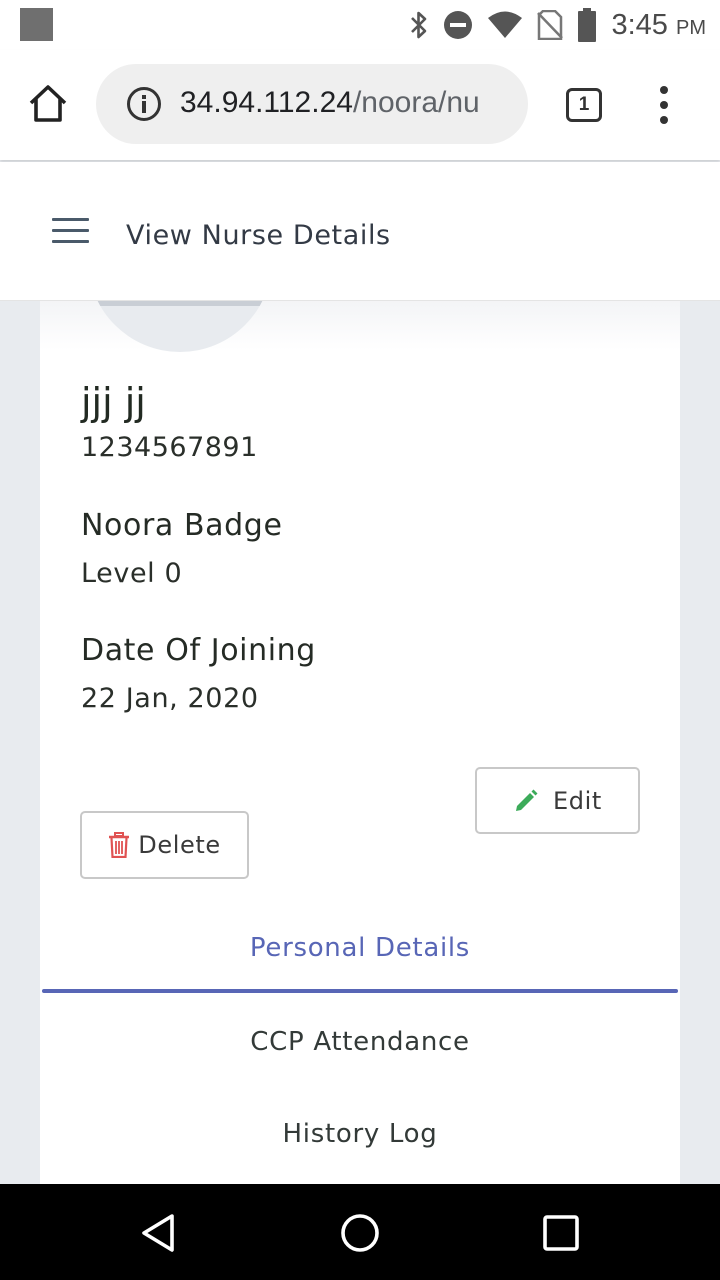 Image resolution: width=720 pixels, height=1280 pixels. I want to click on delete-label: Delete, so click(179, 845).